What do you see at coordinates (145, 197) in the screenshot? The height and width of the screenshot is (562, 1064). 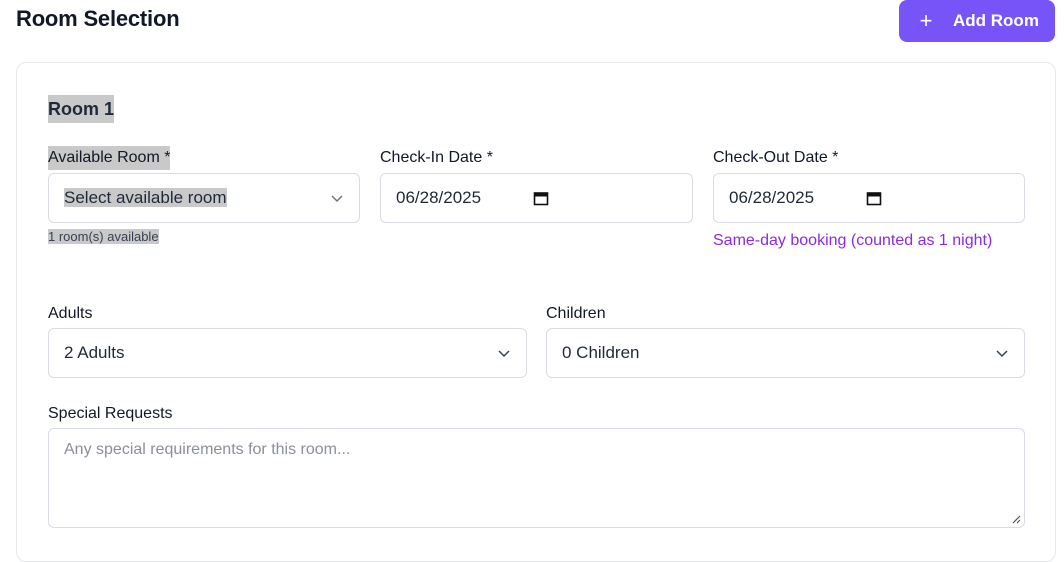 I see `available-room-placeholder: Select available room` at bounding box center [145, 197].